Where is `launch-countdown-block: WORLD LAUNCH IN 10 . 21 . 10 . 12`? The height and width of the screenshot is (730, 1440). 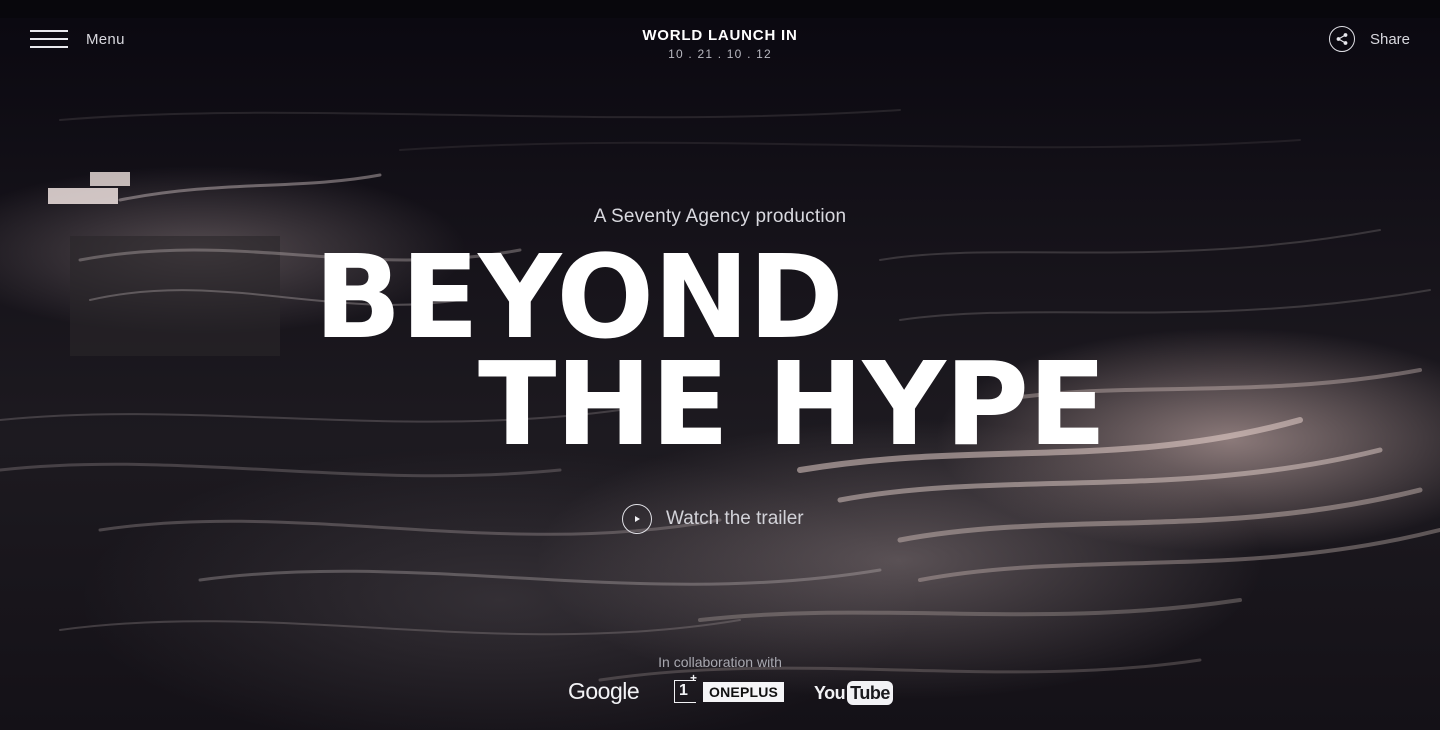
launch-countdown-block: WORLD LAUNCH IN 10 . 21 . 10 . 12 is located at coordinates (720, 44).